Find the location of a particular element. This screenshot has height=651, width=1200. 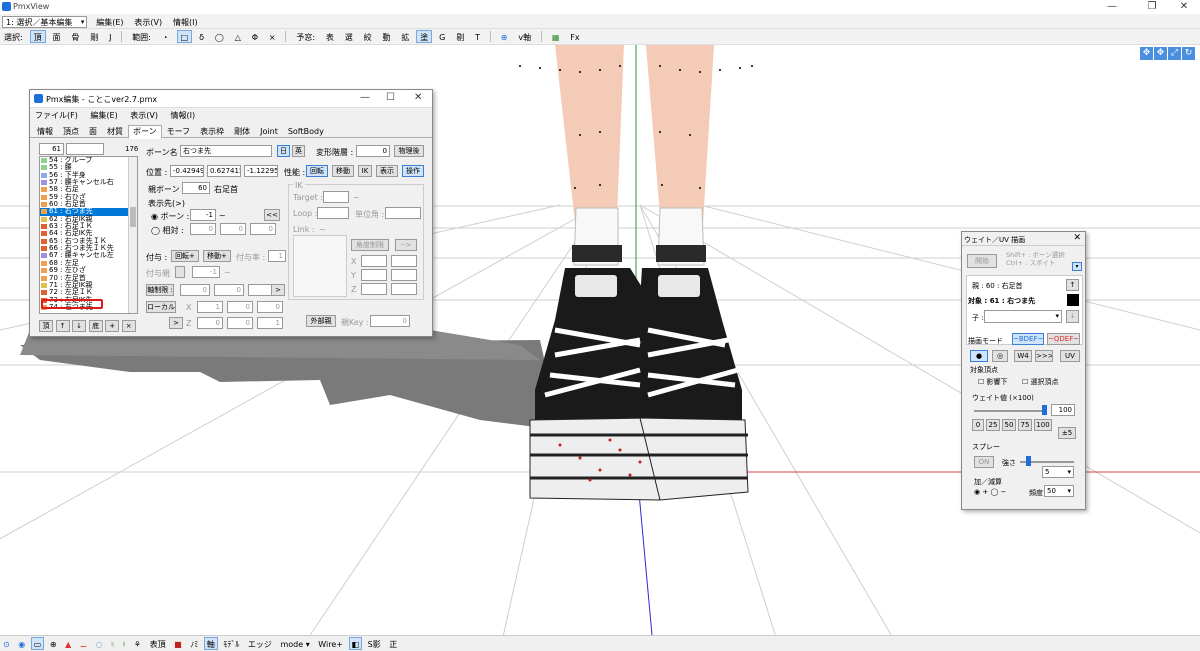

perf-ik-button: IK is located at coordinates (365, 171).